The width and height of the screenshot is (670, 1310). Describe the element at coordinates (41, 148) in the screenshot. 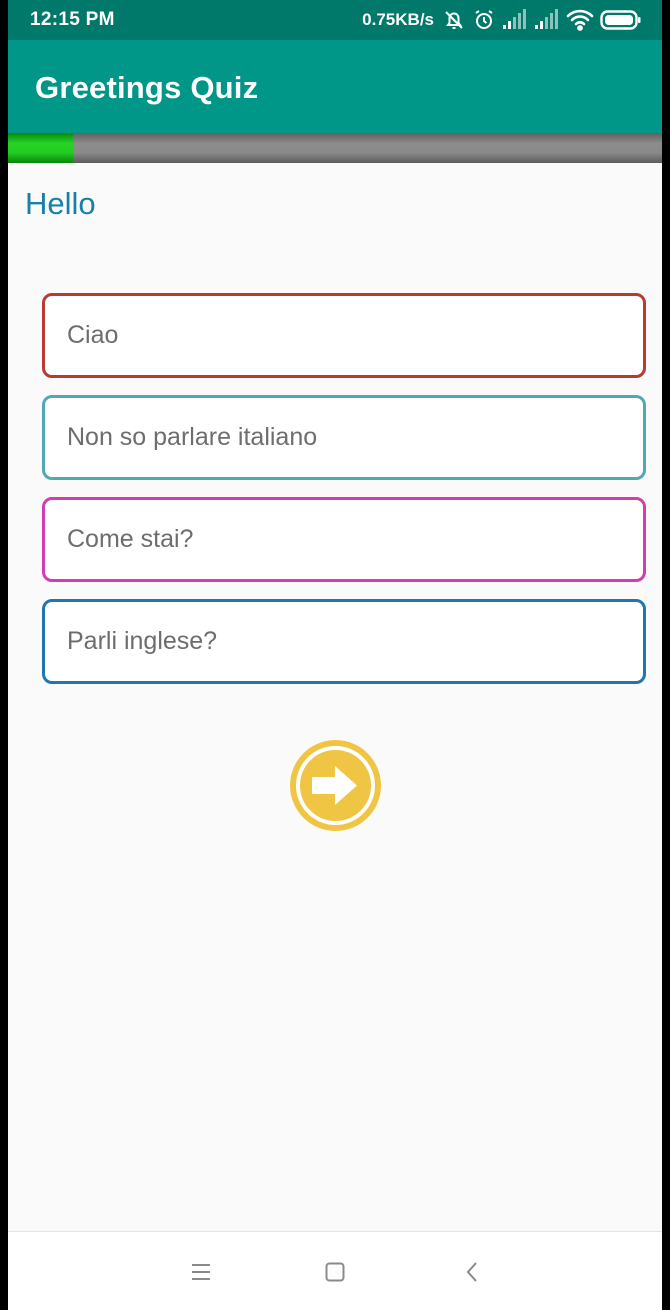

I see `progress-fill` at that location.